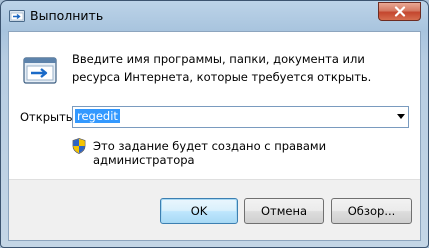 The width and height of the screenshot is (429, 248). What do you see at coordinates (40, 70) in the screenshot?
I see `run-program-icon` at bounding box center [40, 70].